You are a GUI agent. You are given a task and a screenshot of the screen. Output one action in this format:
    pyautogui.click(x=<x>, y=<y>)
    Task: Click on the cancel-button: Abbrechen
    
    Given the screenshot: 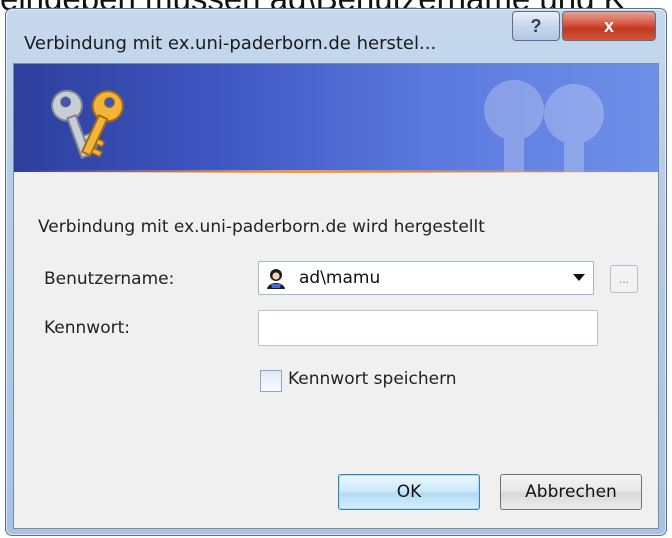 What is the action you would take?
    pyautogui.click(x=571, y=492)
    